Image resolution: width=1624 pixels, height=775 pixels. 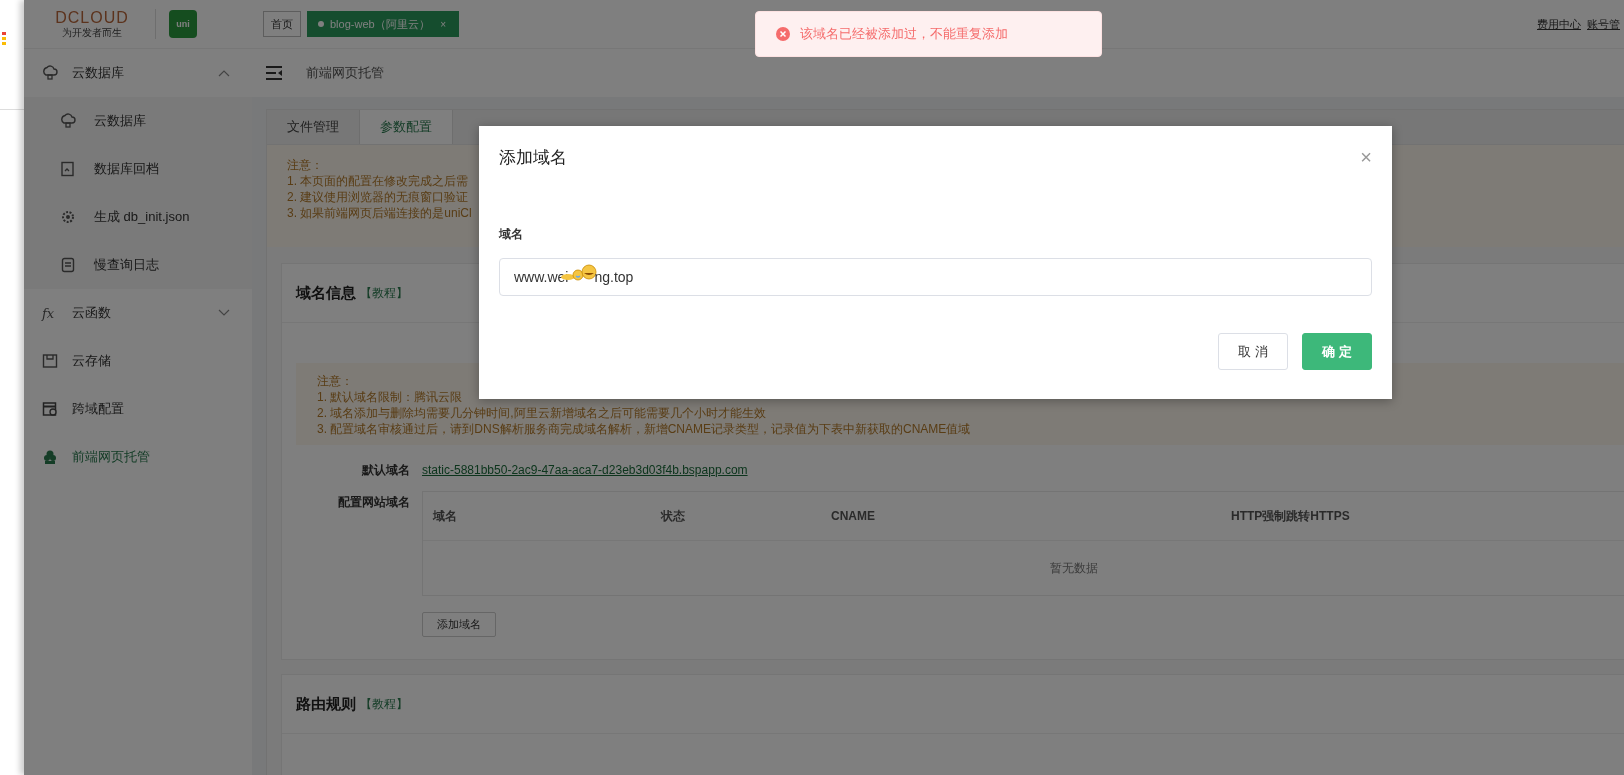 I want to click on list-icon, so click(x=68, y=265).